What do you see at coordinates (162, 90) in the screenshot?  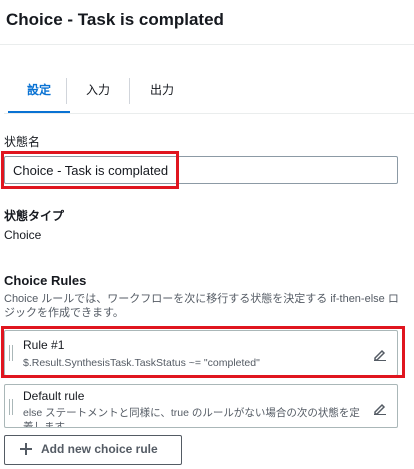 I see `tab-output: 出力` at bounding box center [162, 90].